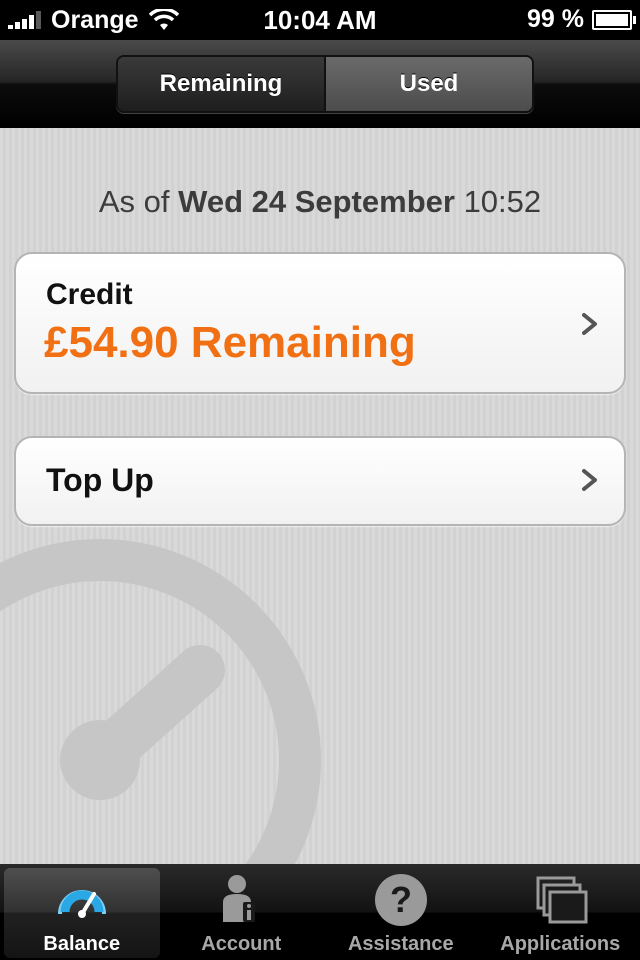 This screenshot has height=960, width=640. Describe the element at coordinates (241, 944) in the screenshot. I see `tab-label: Account` at that location.